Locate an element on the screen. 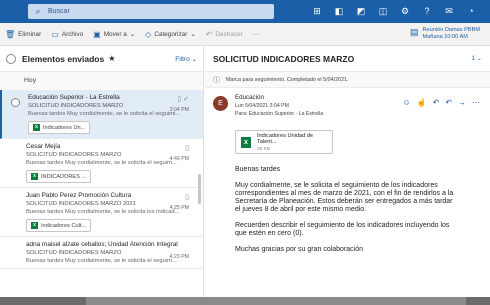 The width and height of the screenshot is (490, 305). filter-label: Filtro is located at coordinates (182, 59).